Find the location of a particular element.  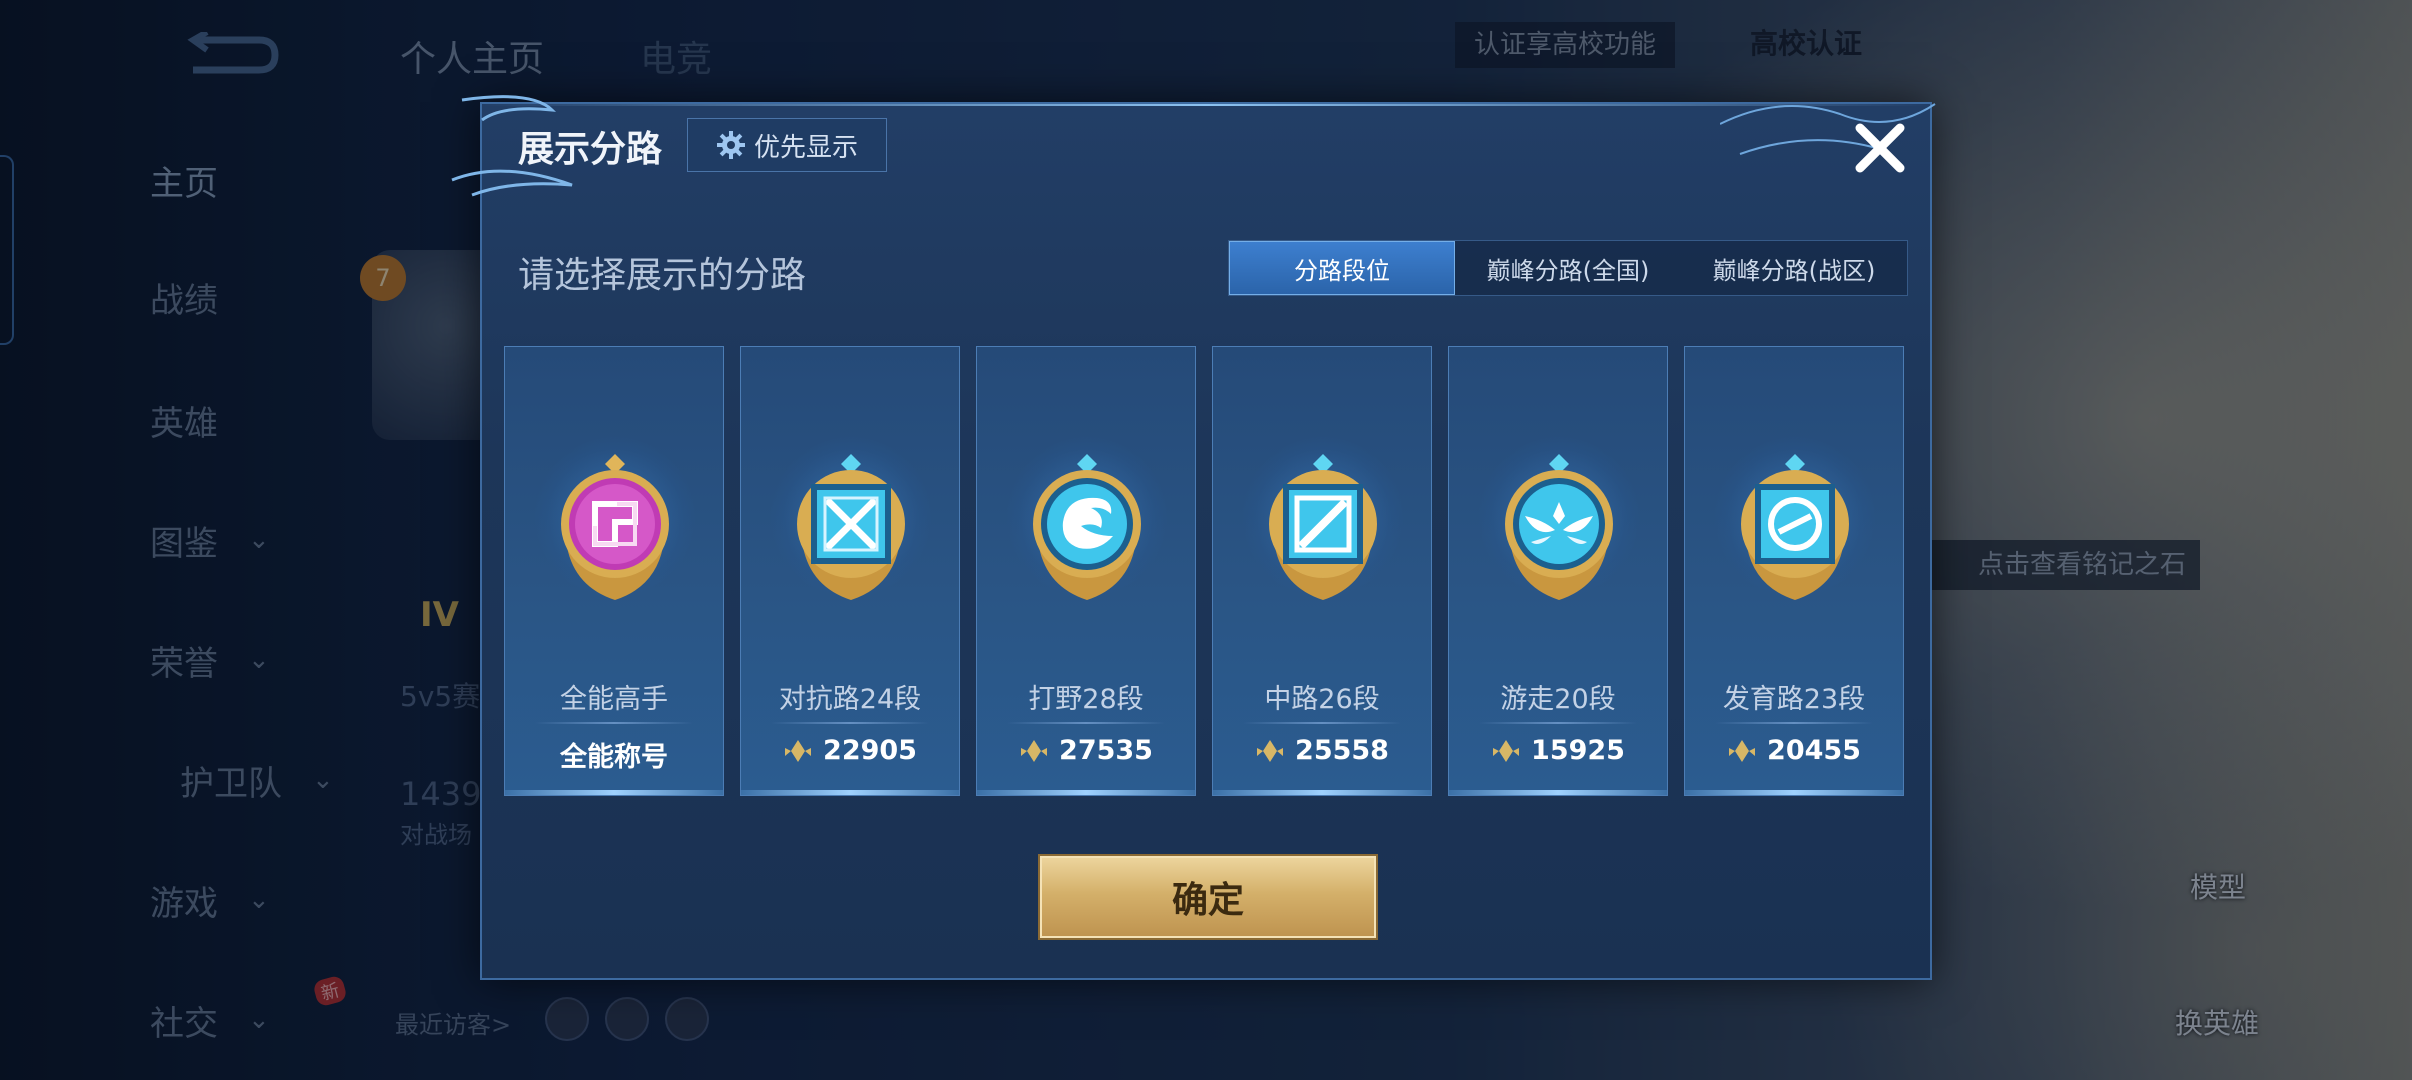

lane-value: 全能称号 is located at coordinates (614, 757).